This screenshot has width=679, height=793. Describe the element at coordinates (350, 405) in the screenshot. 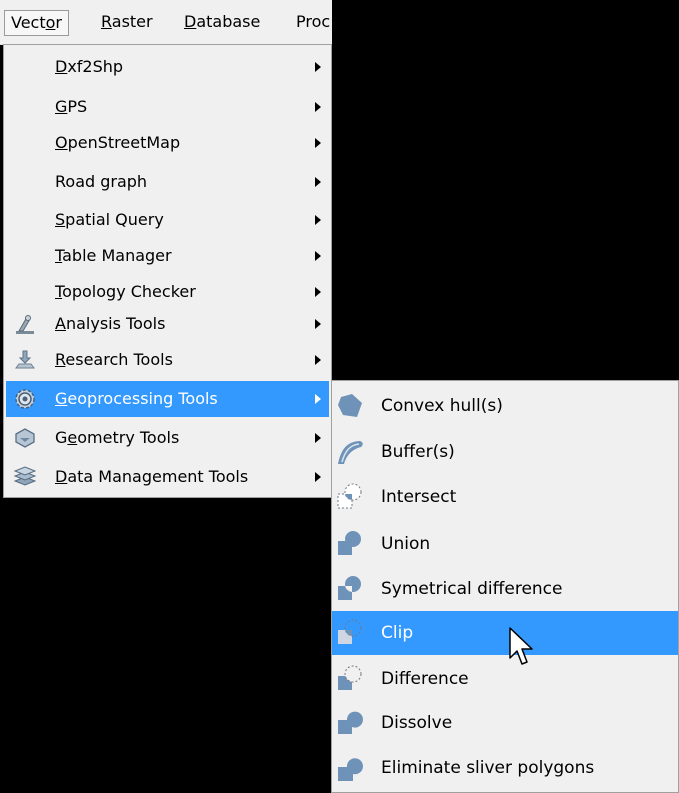

I see `convex-hull-icon` at that location.